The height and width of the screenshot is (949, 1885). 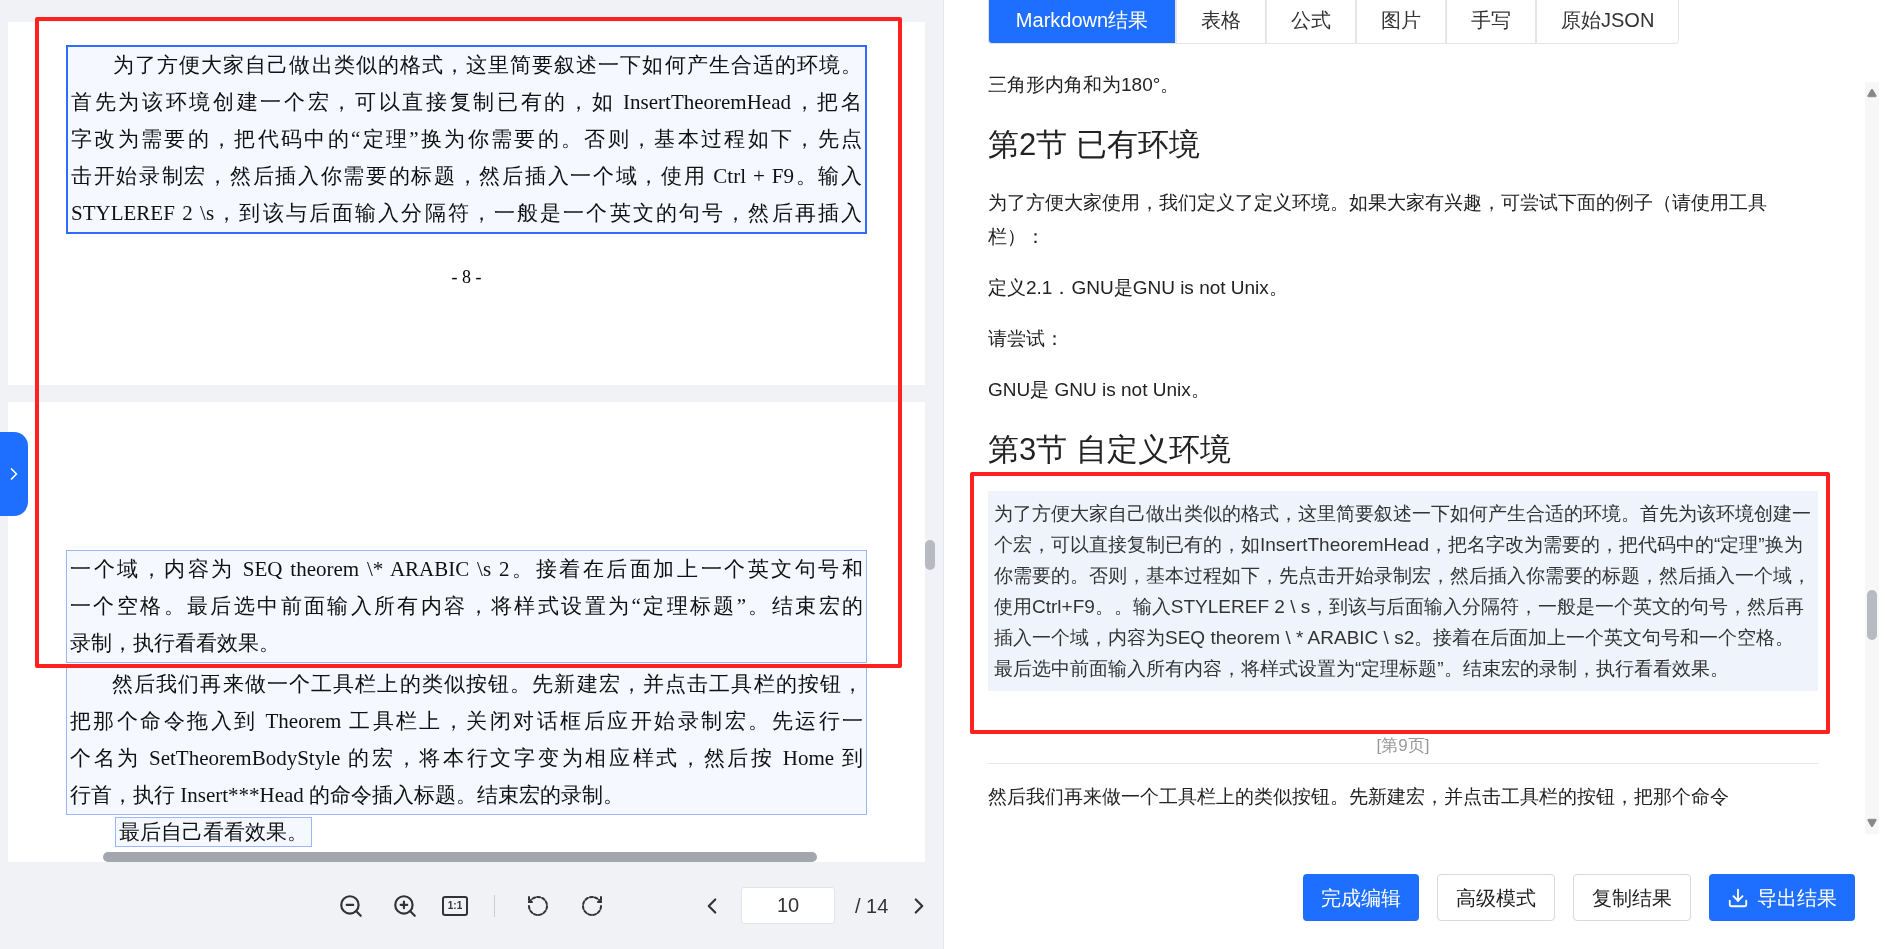 What do you see at coordinates (405, 905) in the screenshot?
I see `zoom-in-icon` at bounding box center [405, 905].